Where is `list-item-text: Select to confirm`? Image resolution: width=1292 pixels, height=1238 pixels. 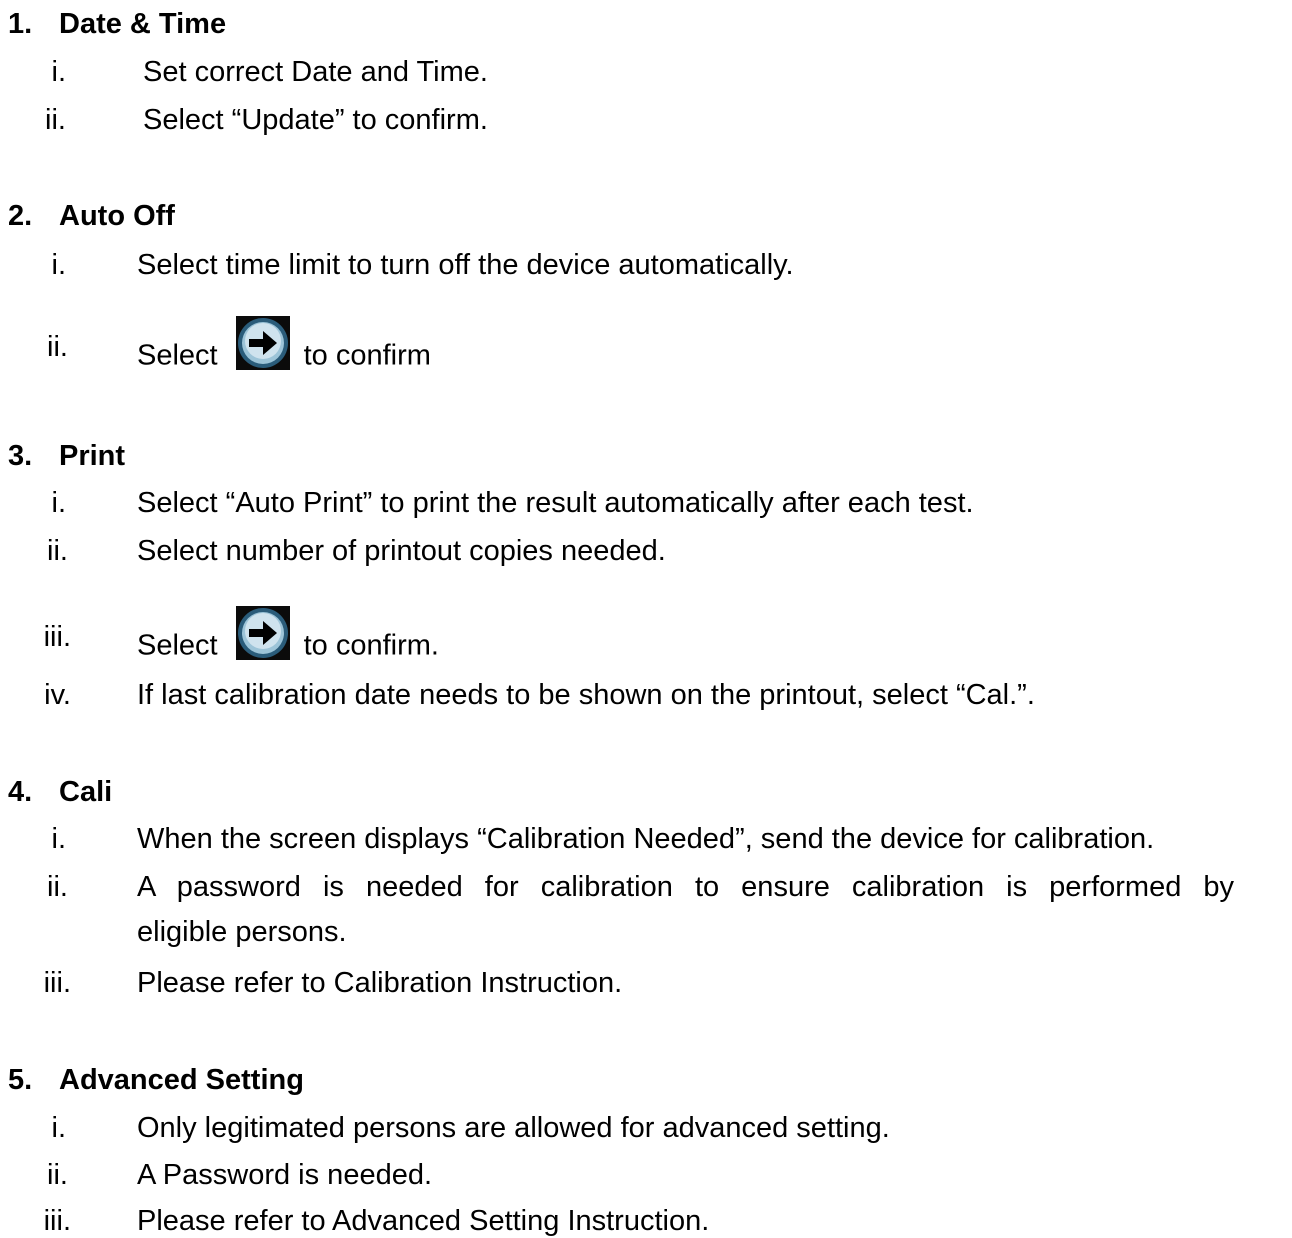
list-item-text: Select to confirm is located at coordinates (284, 350).